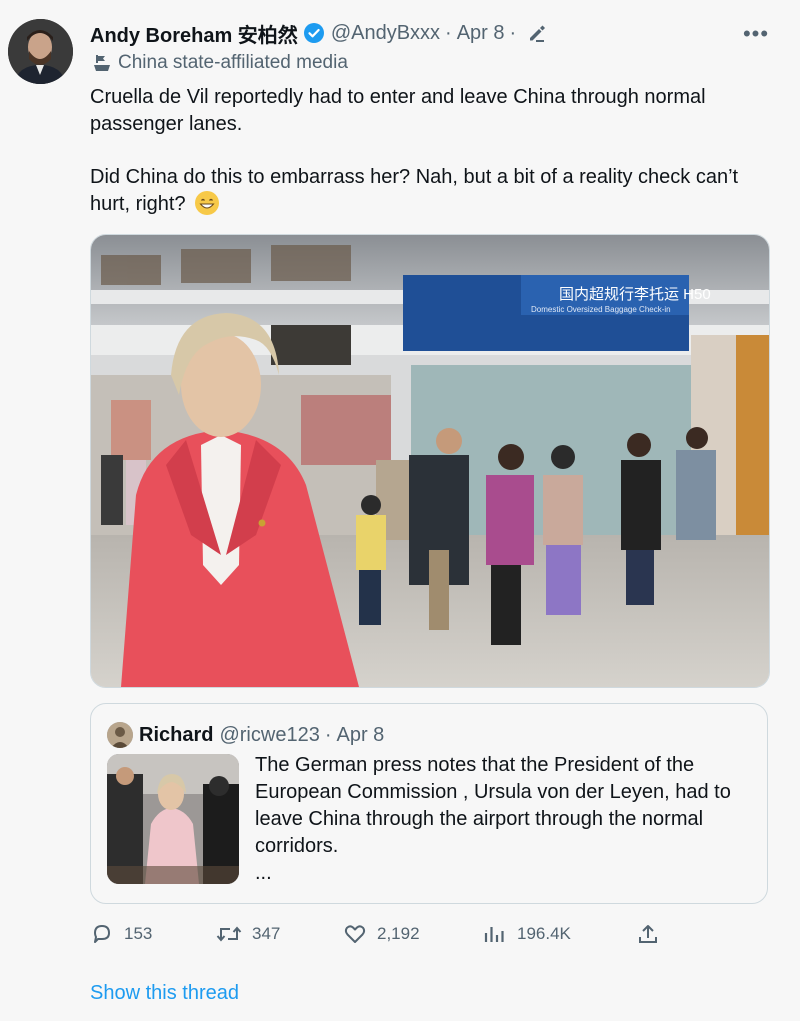  What do you see at coordinates (102, 934) in the screenshot?
I see `reply-icon` at bounding box center [102, 934].